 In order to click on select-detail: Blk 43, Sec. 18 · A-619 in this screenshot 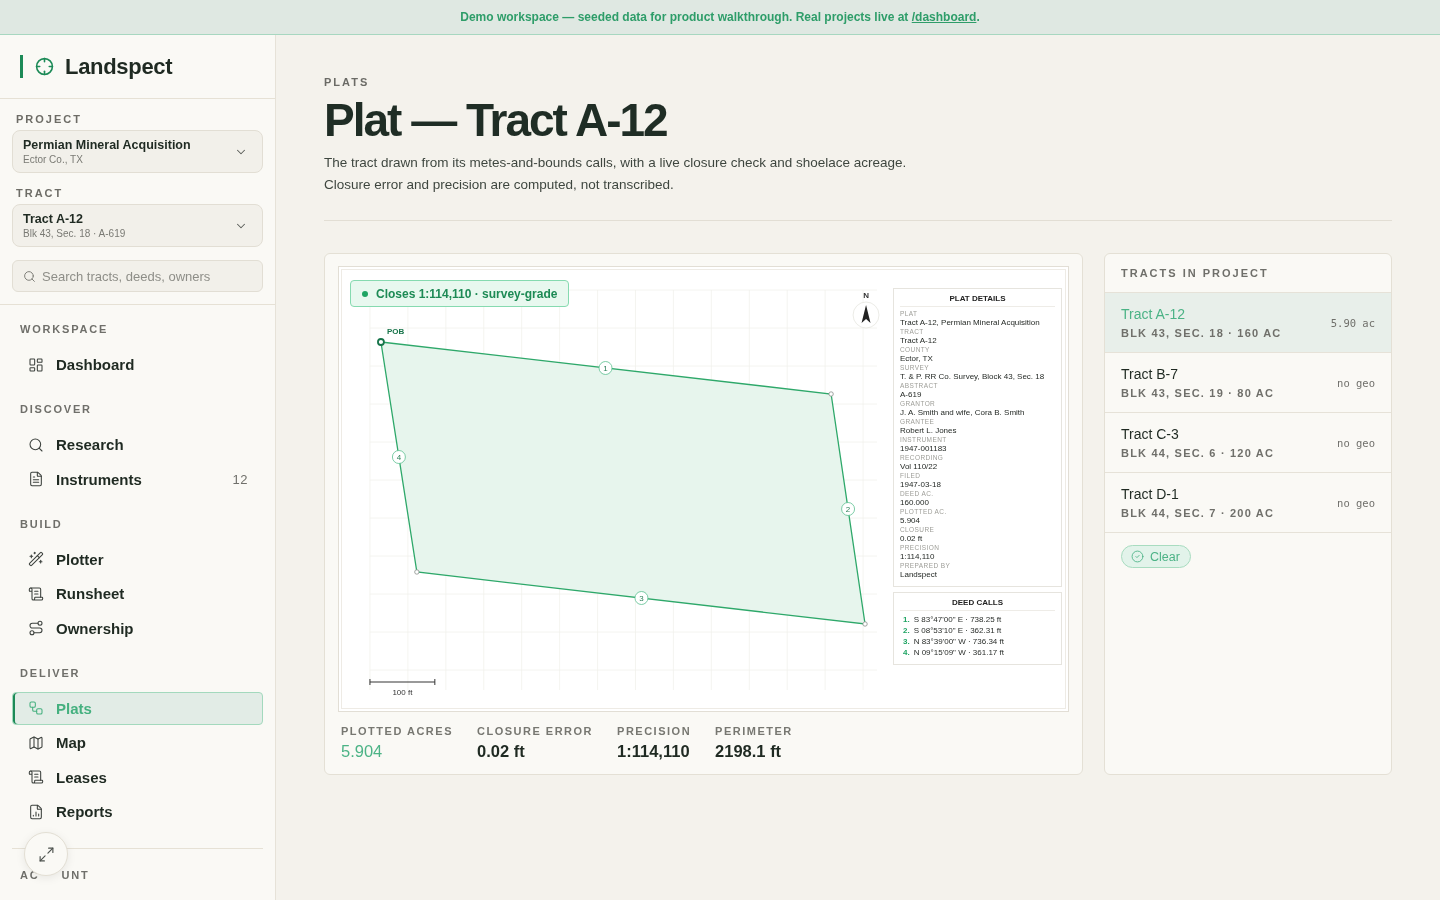, I will do `click(74, 233)`.